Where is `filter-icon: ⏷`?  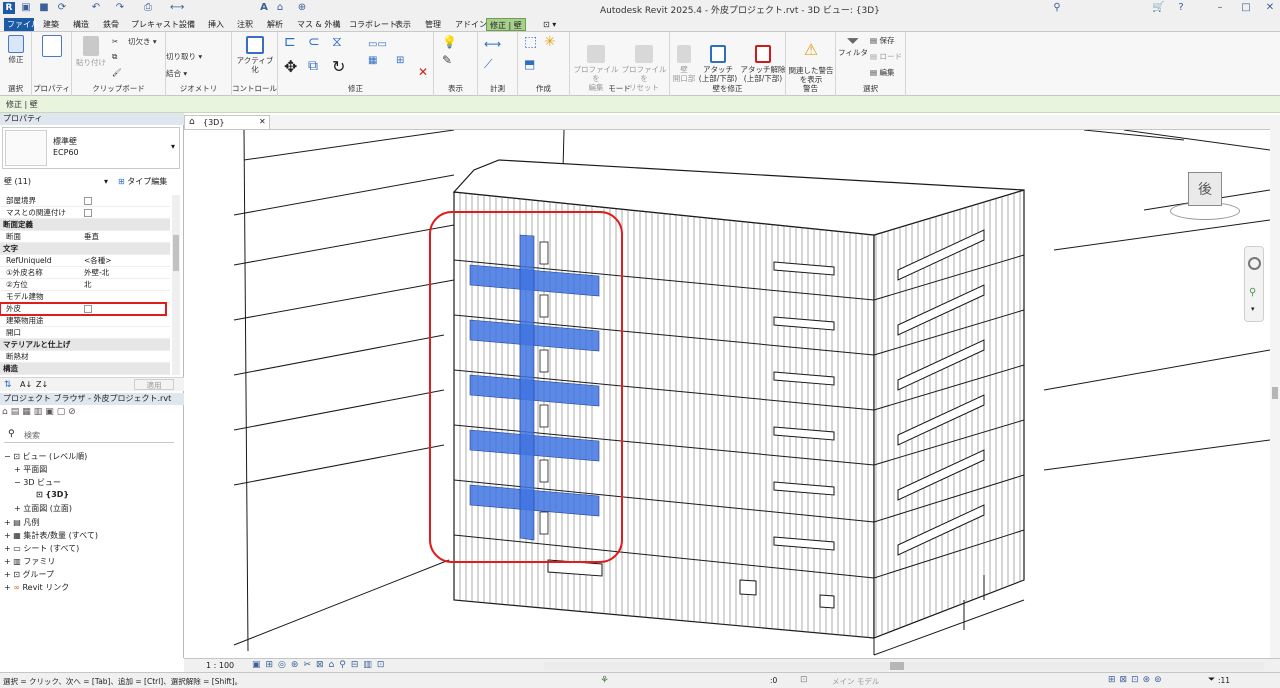 filter-icon: ⏷ is located at coordinates (1211, 680).